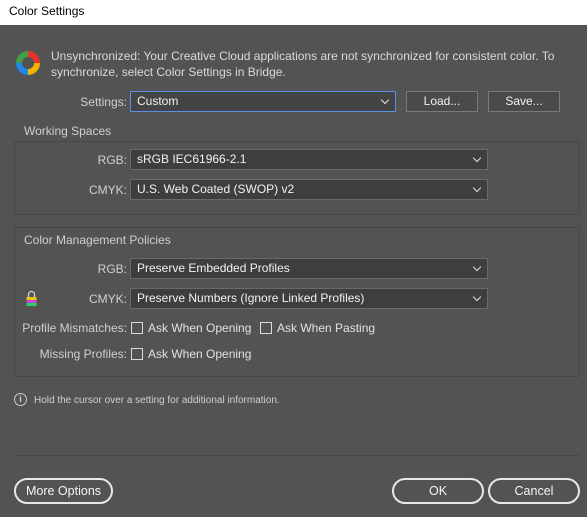  What do you see at coordinates (107, 190) in the screenshot?
I see `ws-cmyk-label: CMYK:` at bounding box center [107, 190].